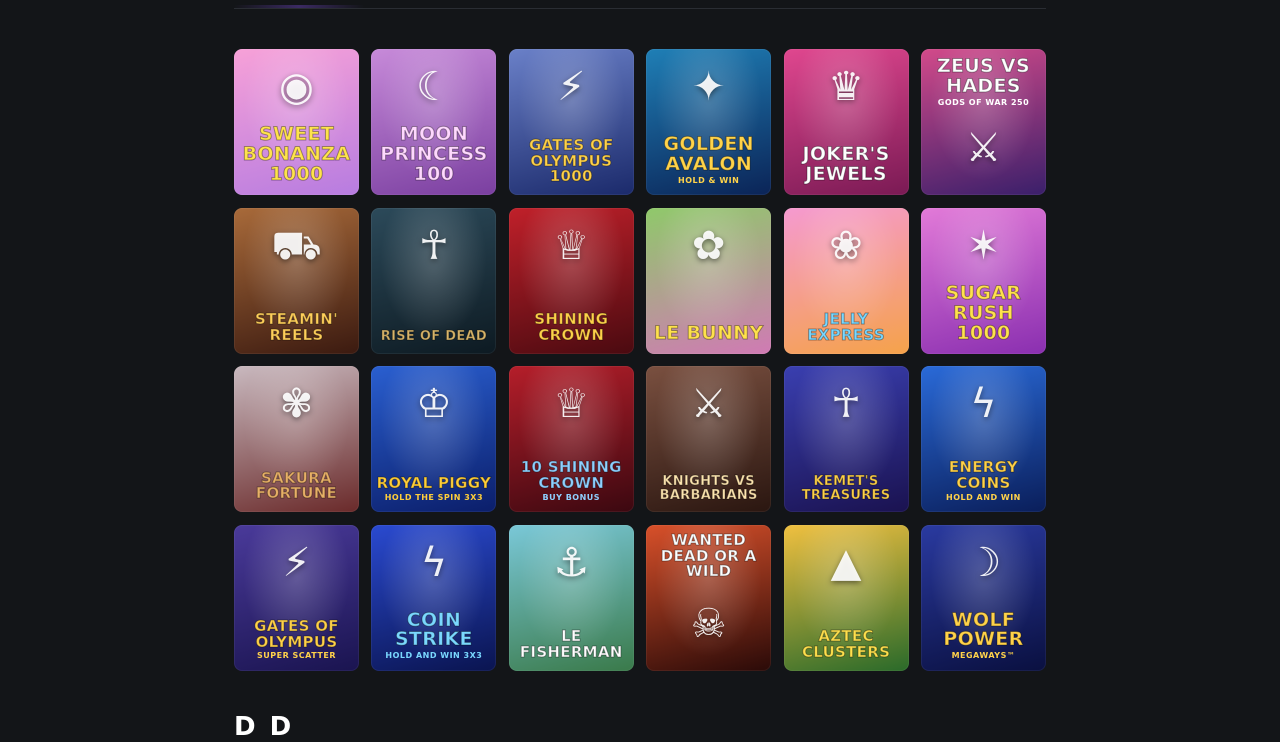 The image size is (1280, 742). I want to click on game-jokers-jewels: ♛ Joker's Jewels, so click(846, 122).